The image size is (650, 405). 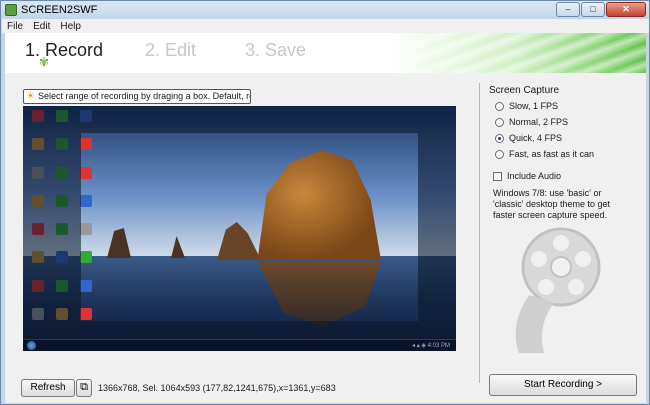 What do you see at coordinates (626, 9) in the screenshot?
I see `close-button: ✕` at bounding box center [626, 9].